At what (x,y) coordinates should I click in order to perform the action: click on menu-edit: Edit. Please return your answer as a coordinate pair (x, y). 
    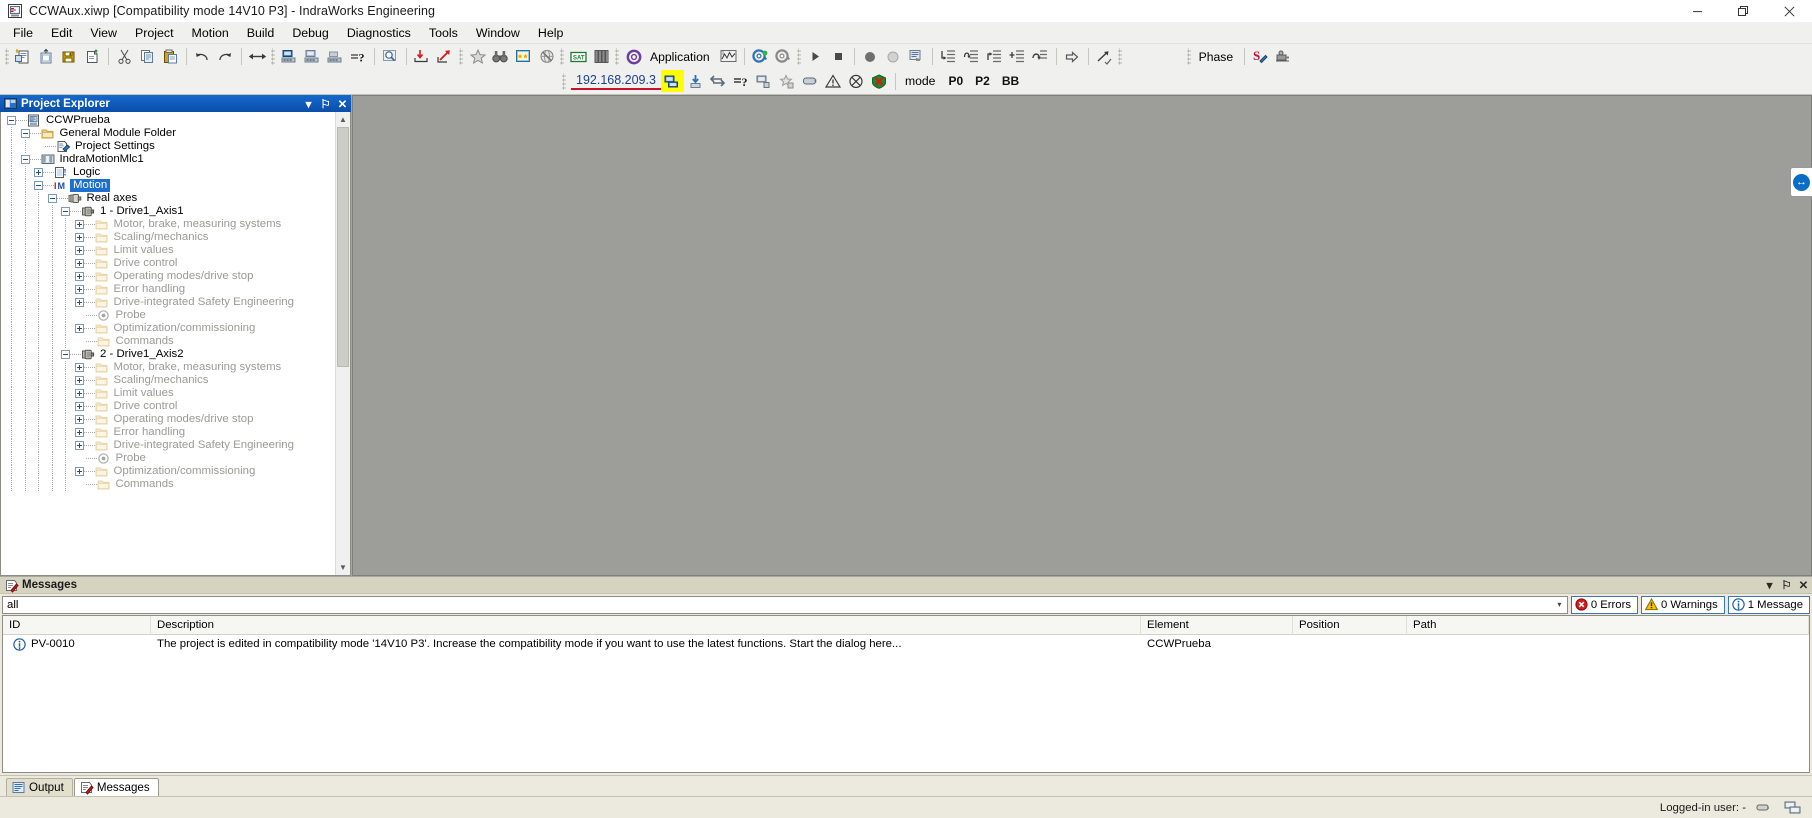
    Looking at the image, I should click on (61, 33).